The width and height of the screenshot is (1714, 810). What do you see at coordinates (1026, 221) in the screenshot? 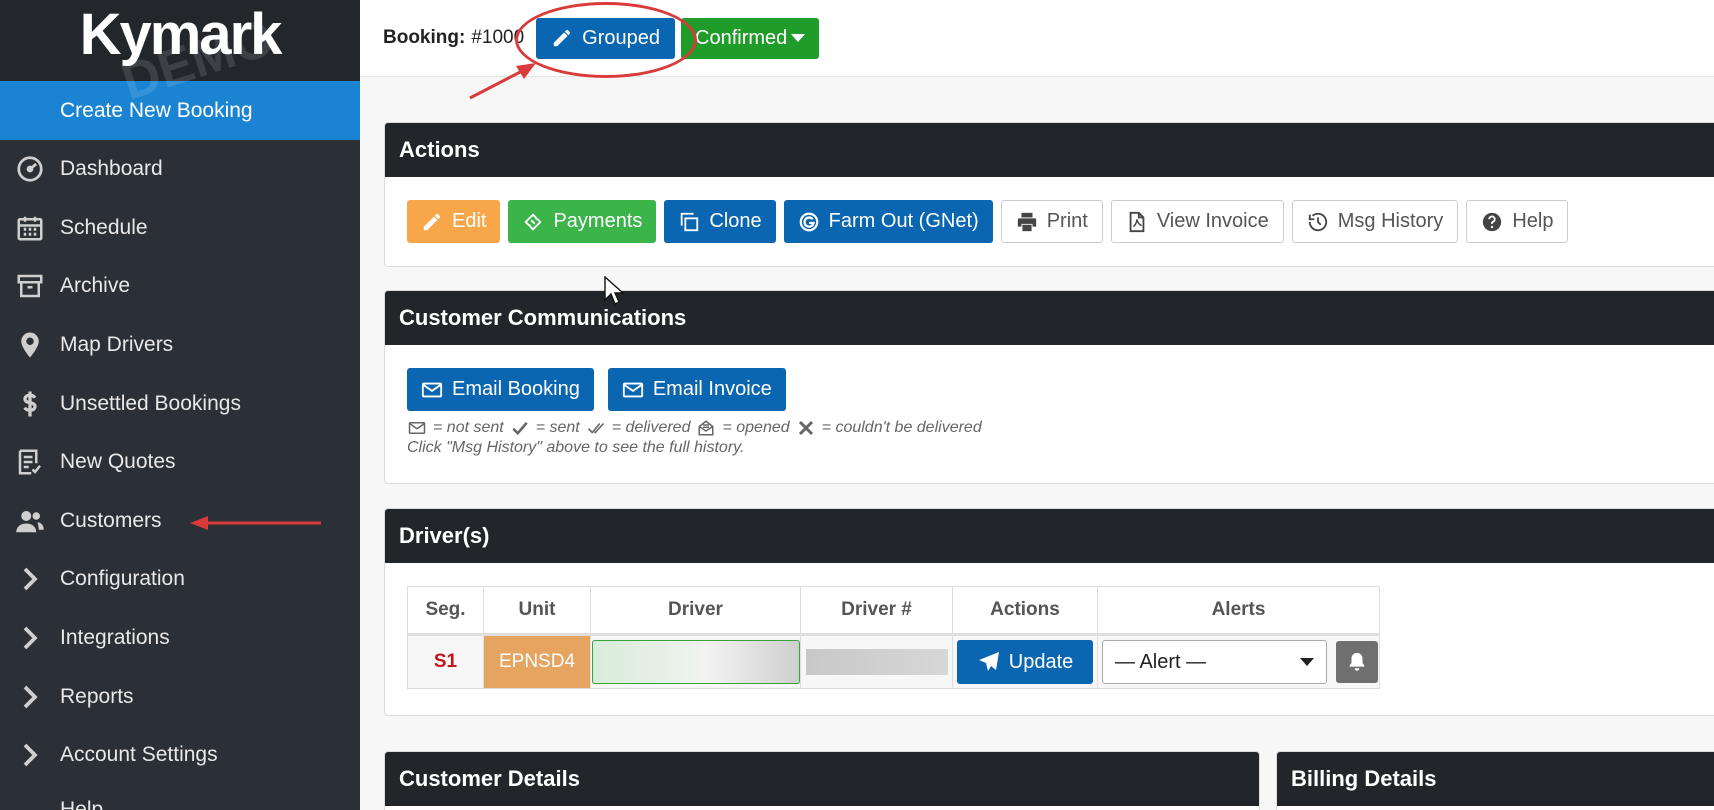
I see `printer-icon` at bounding box center [1026, 221].